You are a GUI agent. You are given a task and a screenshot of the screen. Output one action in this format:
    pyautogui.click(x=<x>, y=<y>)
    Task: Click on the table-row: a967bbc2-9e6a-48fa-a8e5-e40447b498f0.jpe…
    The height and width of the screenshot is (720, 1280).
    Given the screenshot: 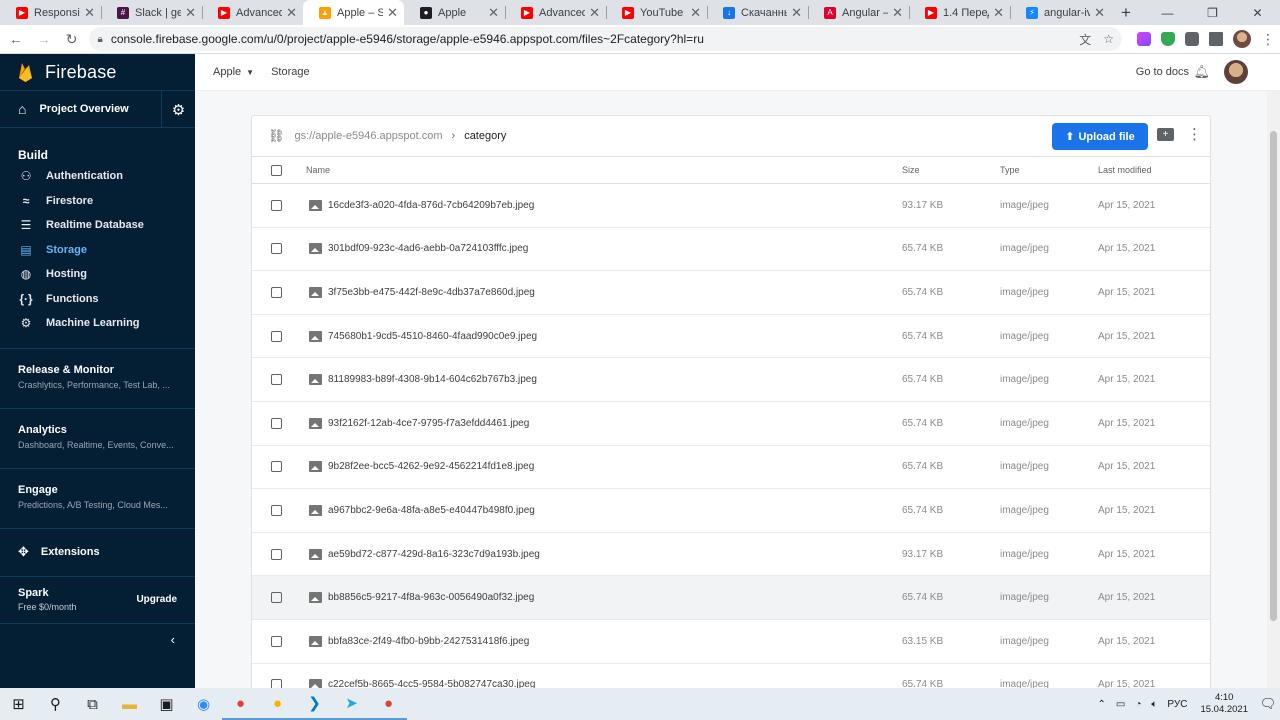 What is the action you would take?
    pyautogui.click(x=731, y=511)
    